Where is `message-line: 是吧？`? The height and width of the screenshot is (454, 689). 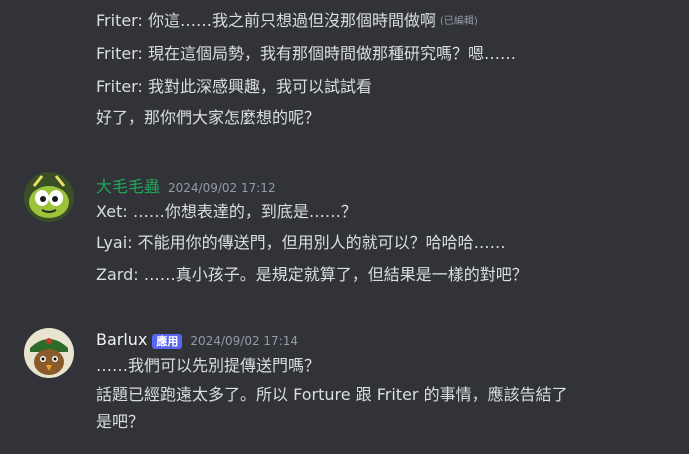
message-line: 是吧？ is located at coordinates (120, 421).